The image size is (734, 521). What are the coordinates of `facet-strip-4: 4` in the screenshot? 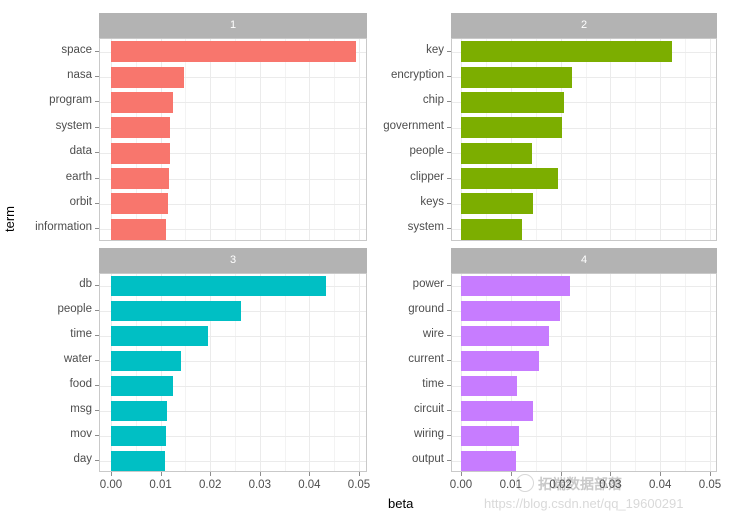 It's located at (584, 260).